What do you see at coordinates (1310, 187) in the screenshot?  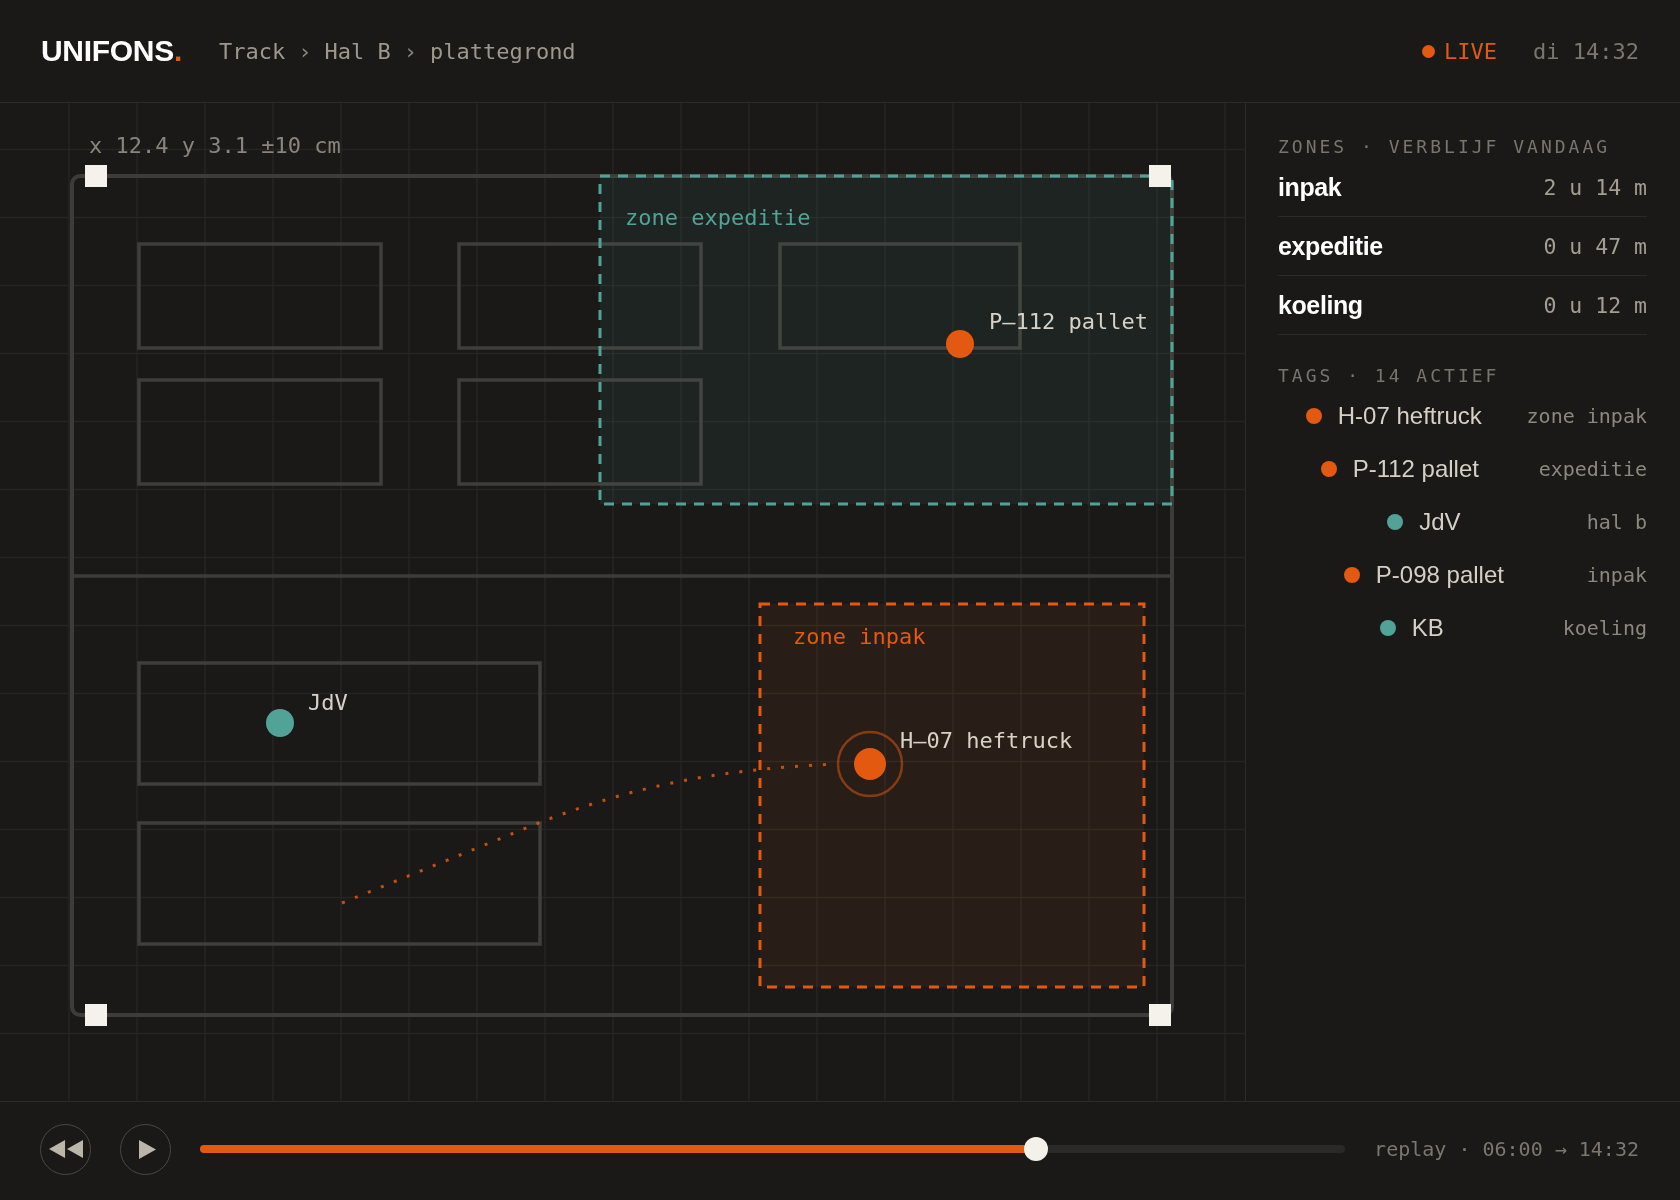 I see `zone-name: inpak` at bounding box center [1310, 187].